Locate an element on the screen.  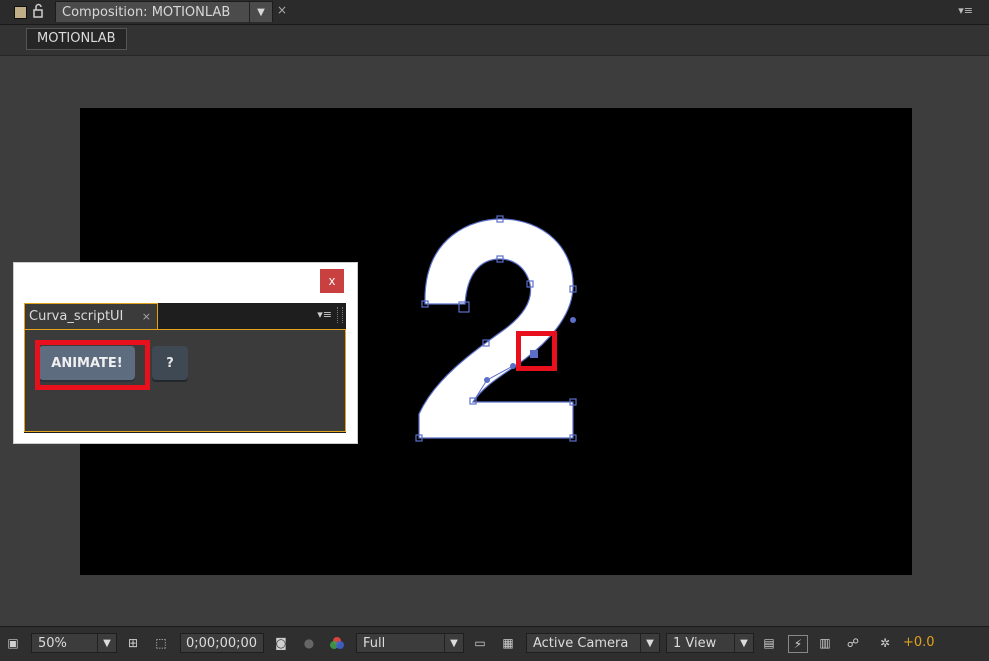
camera-value: Active Camera is located at coordinates (581, 643).